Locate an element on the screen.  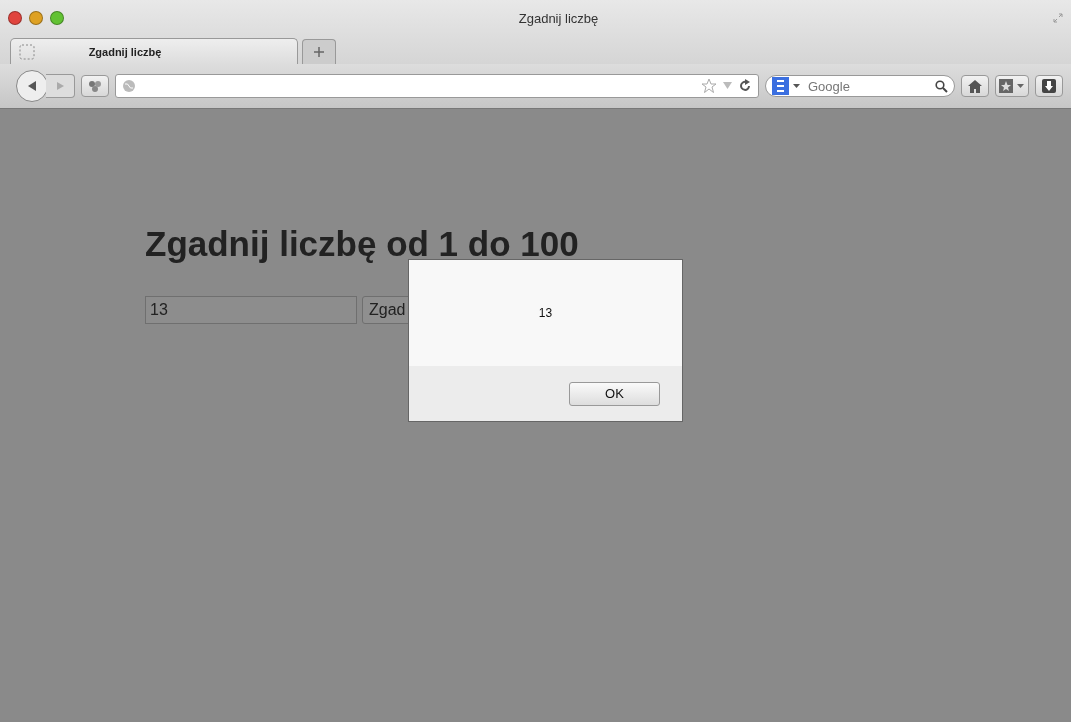
star-icon is located at coordinates (709, 86).